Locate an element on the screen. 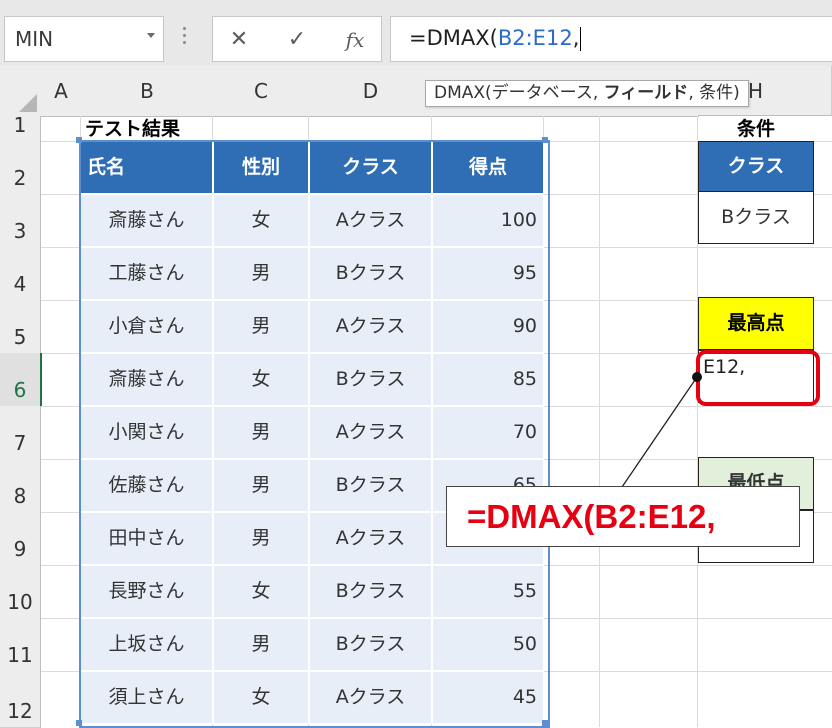 The image size is (832, 728). cancel-icon: ✕ is located at coordinates (239, 40).